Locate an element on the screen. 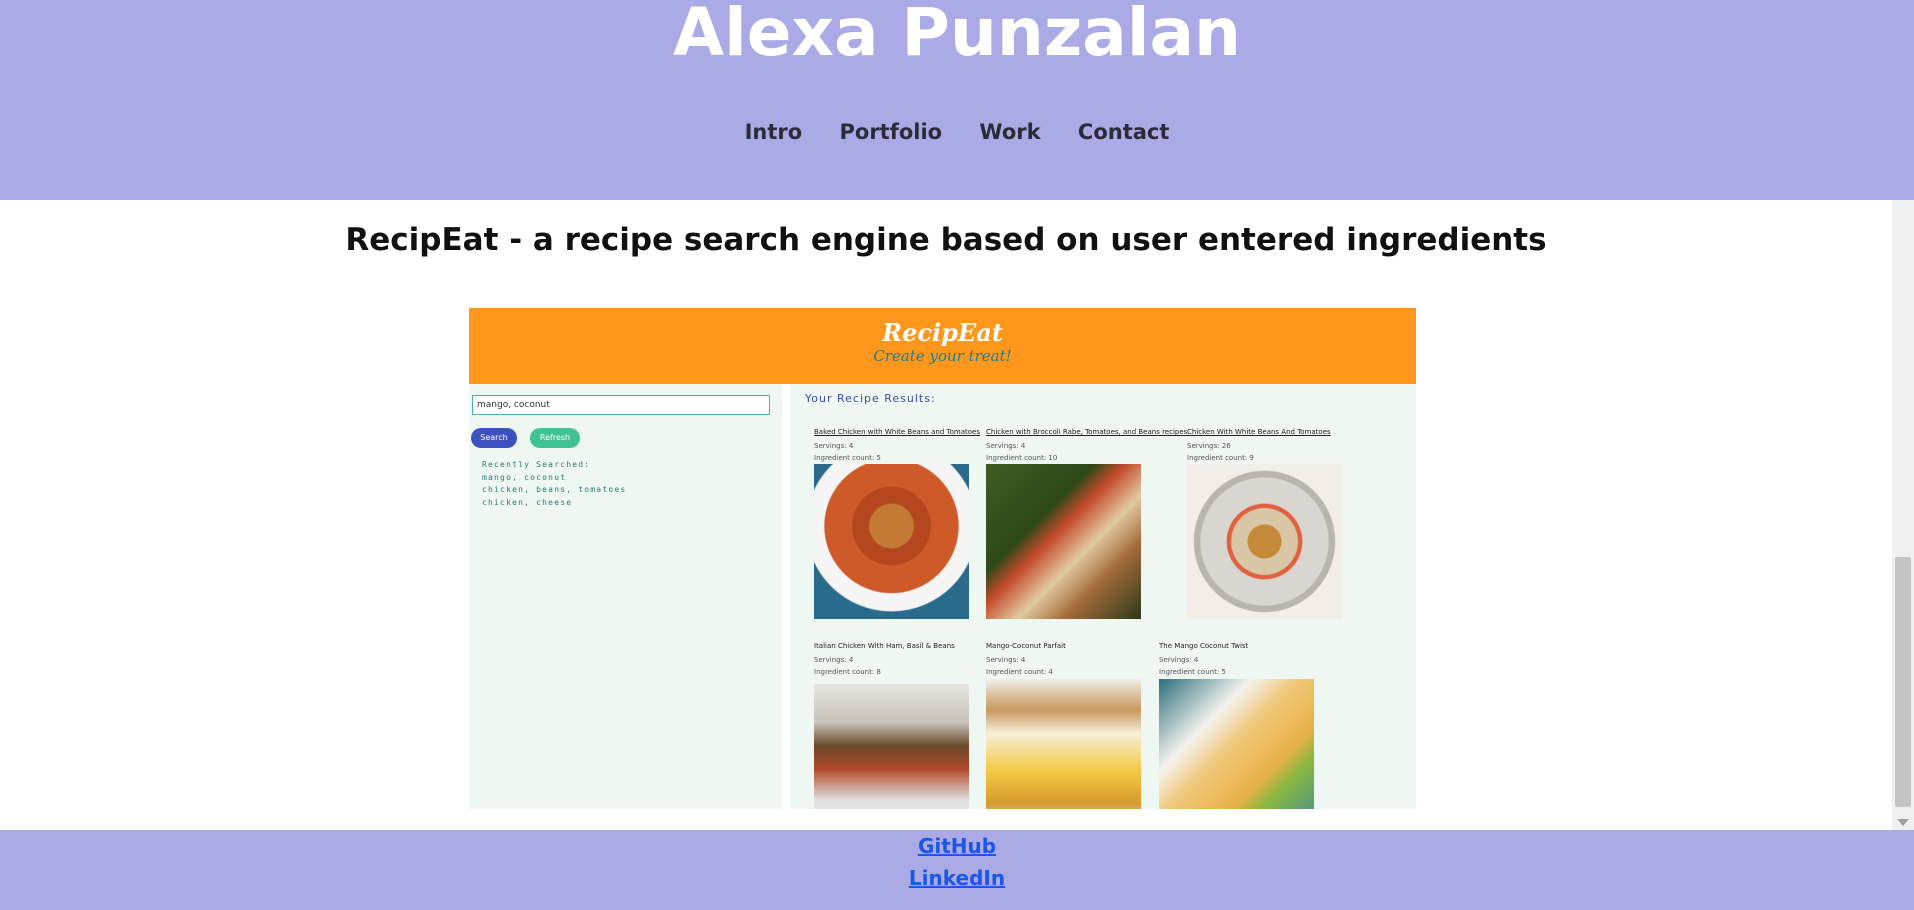 This screenshot has height=910, width=1914. recent-item: chicken, cheese is located at coordinates (527, 502).